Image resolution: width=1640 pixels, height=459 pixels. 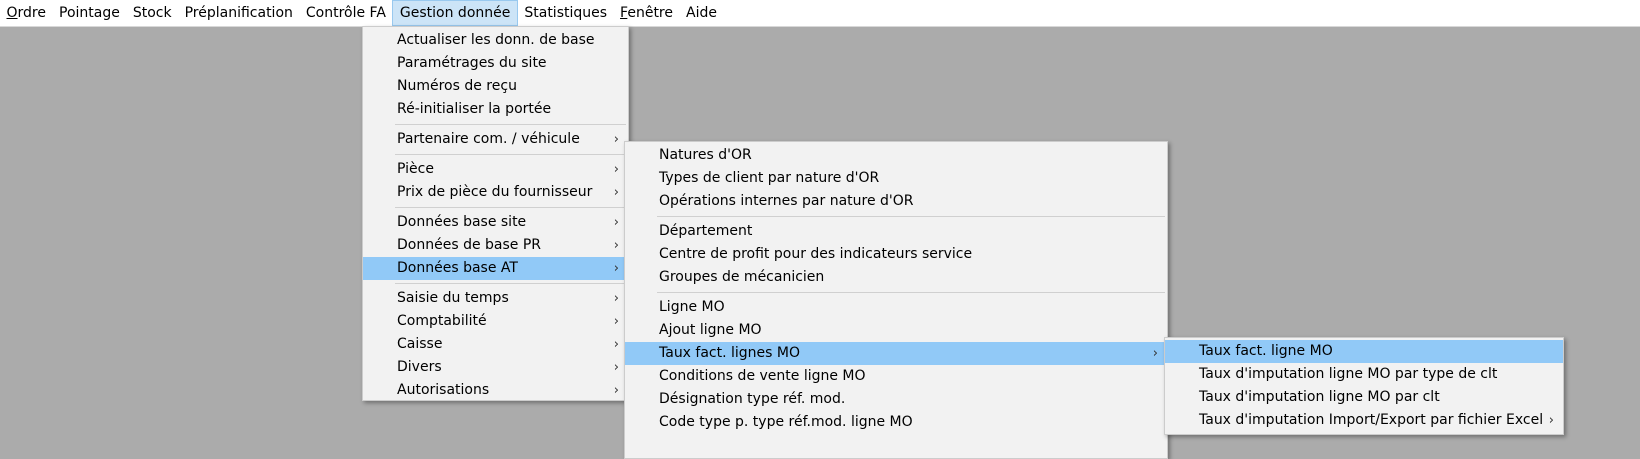 I want to click on menu-item-saisie-du-temps: Saisie du temps ›, so click(x=495, y=298).